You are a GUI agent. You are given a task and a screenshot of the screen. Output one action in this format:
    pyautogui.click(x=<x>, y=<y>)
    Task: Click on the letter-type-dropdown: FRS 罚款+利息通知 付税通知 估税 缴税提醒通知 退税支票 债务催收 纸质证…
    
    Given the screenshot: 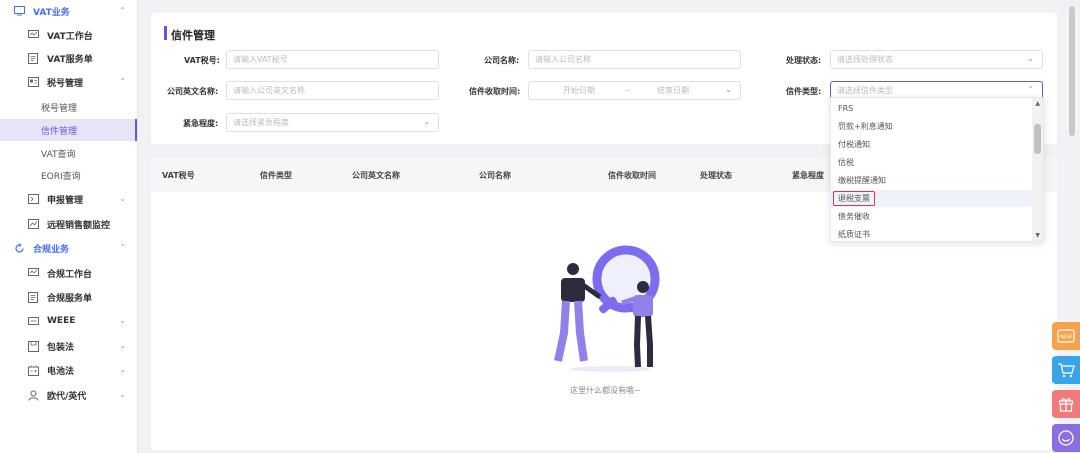 What is the action you would take?
    pyautogui.click(x=937, y=169)
    